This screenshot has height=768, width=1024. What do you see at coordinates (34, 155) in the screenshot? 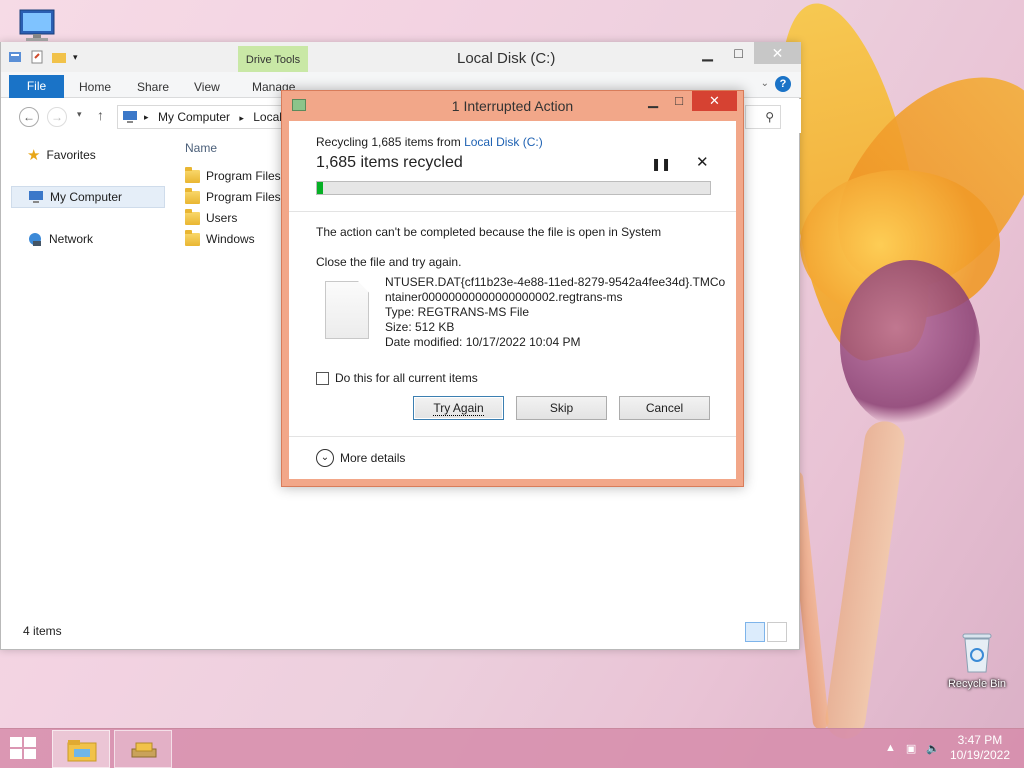
I see `star-icon: ★` at bounding box center [34, 155].